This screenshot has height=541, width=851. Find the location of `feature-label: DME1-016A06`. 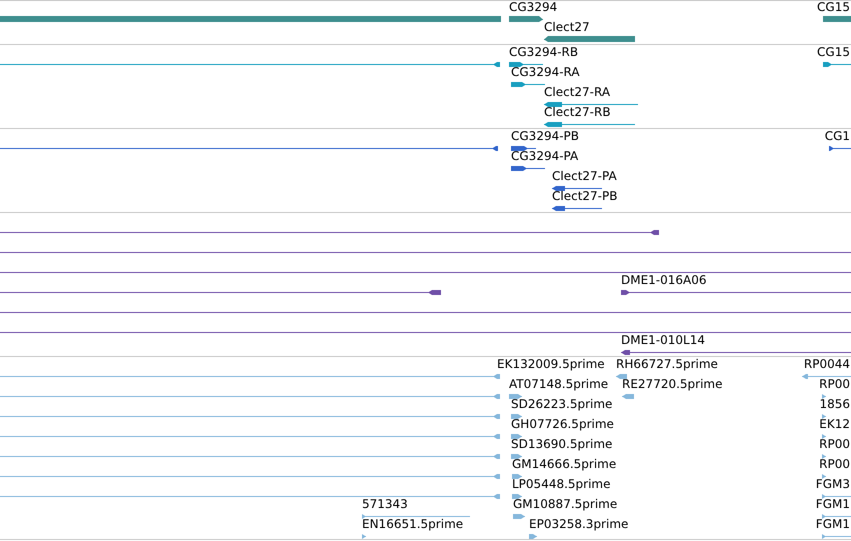

feature-label: DME1-016A06 is located at coordinates (664, 280).